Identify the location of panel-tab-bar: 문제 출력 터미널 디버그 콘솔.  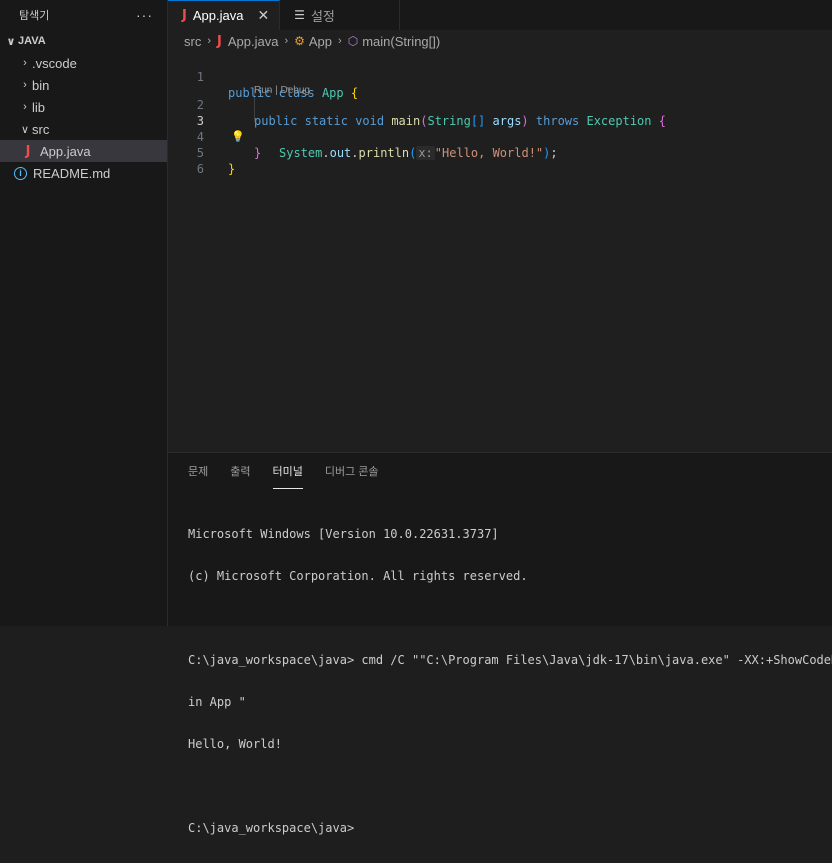
(500, 471).